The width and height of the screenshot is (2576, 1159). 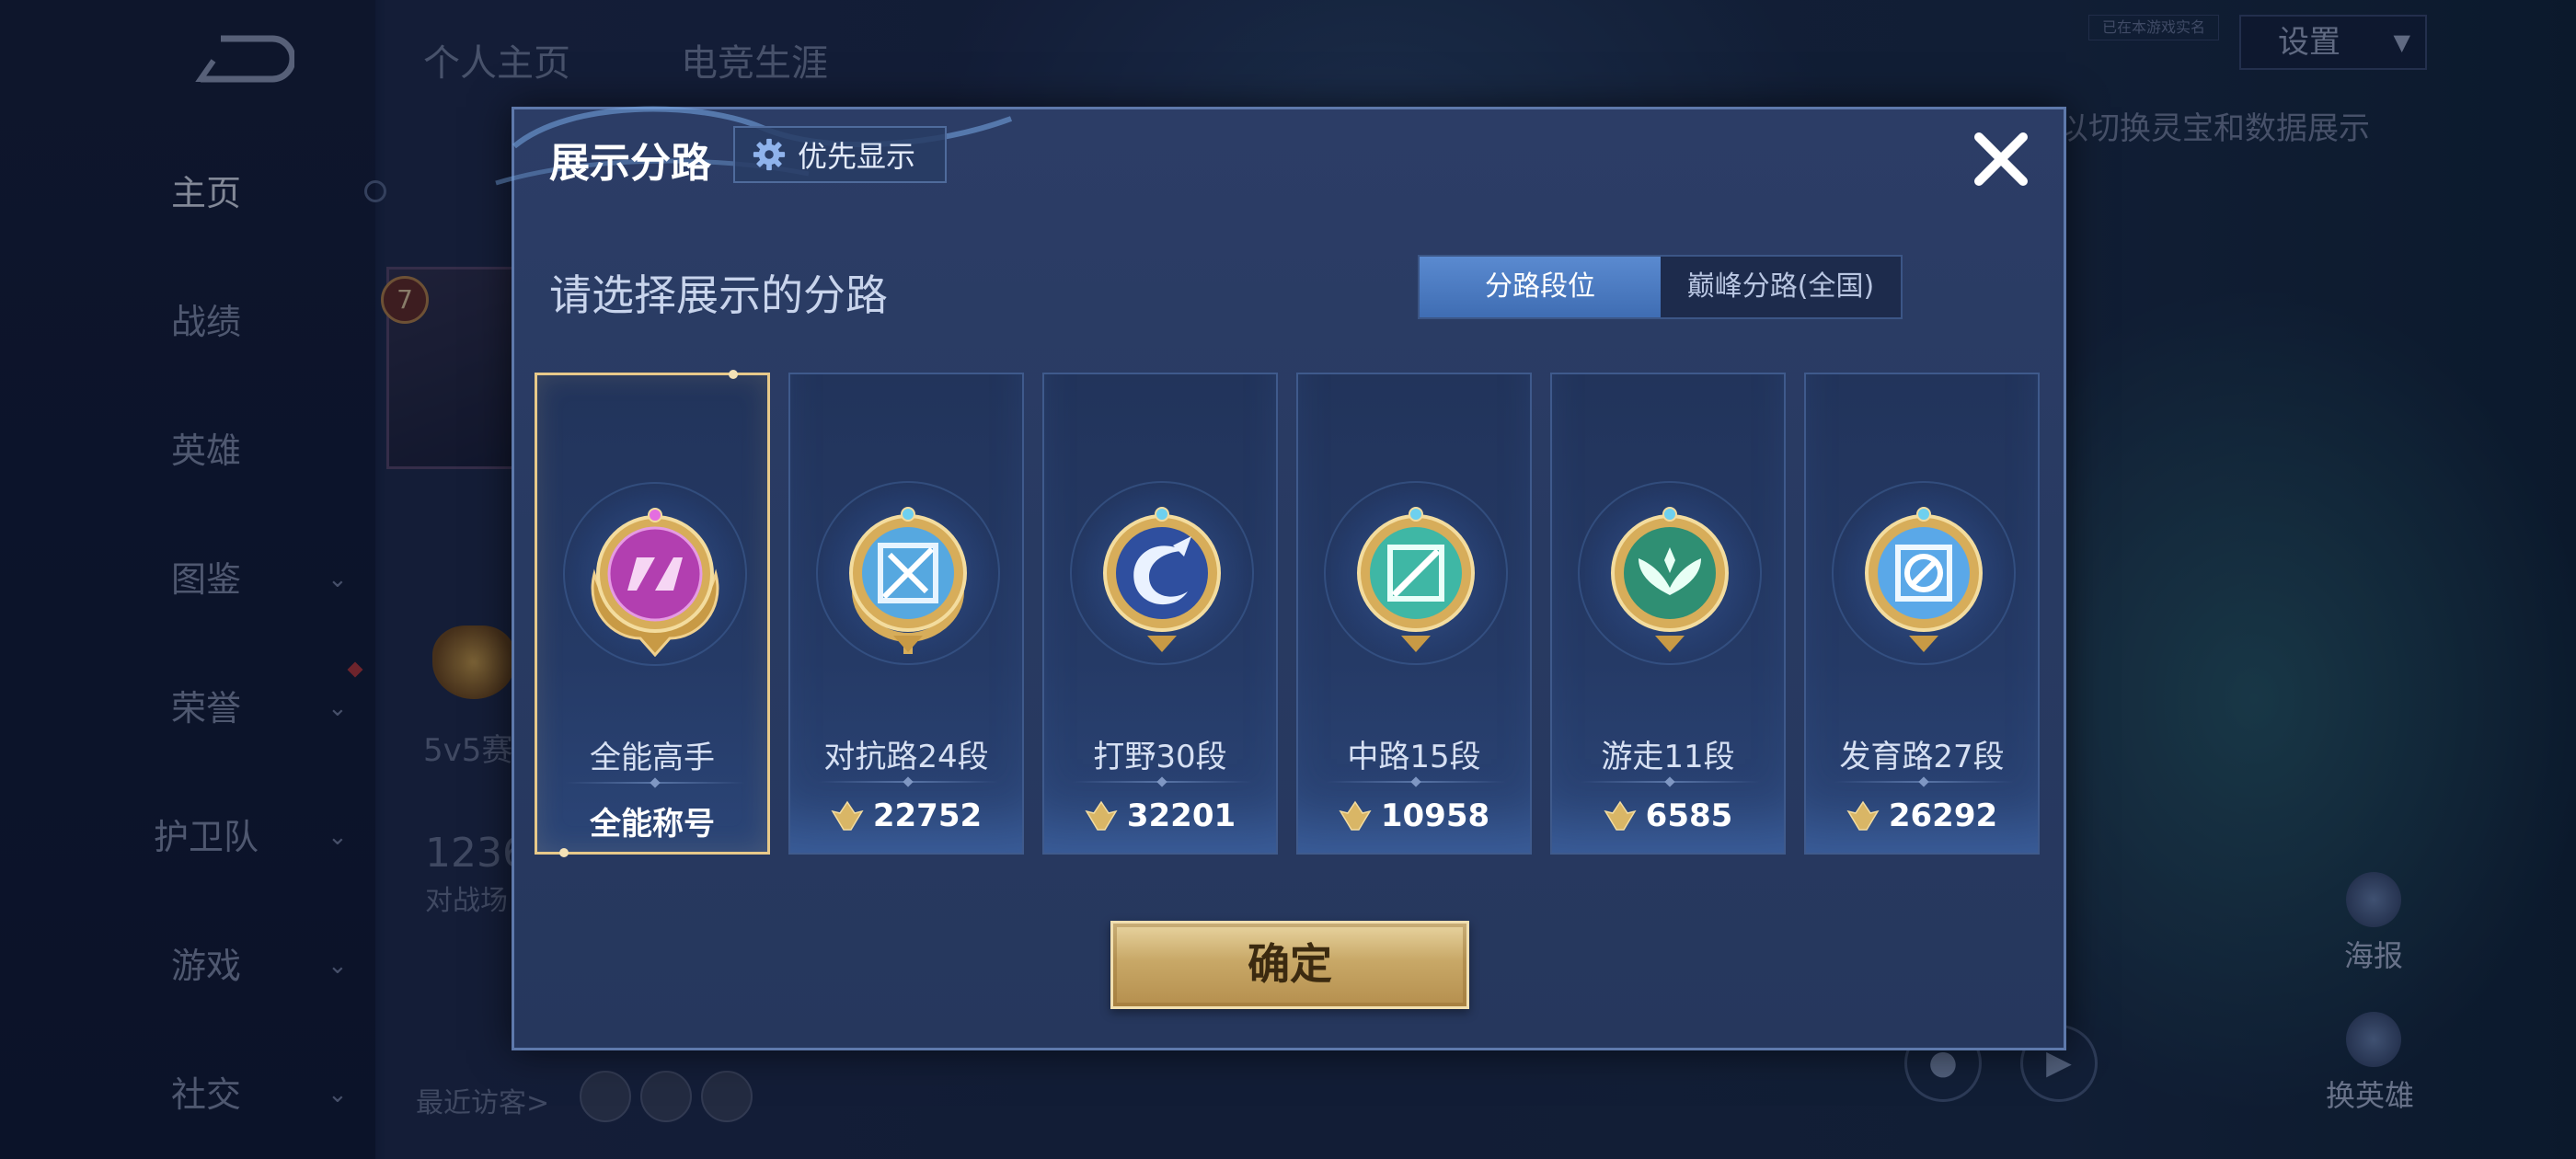 What do you see at coordinates (652, 758) in the screenshot?
I see `lane-name: 全能高手` at bounding box center [652, 758].